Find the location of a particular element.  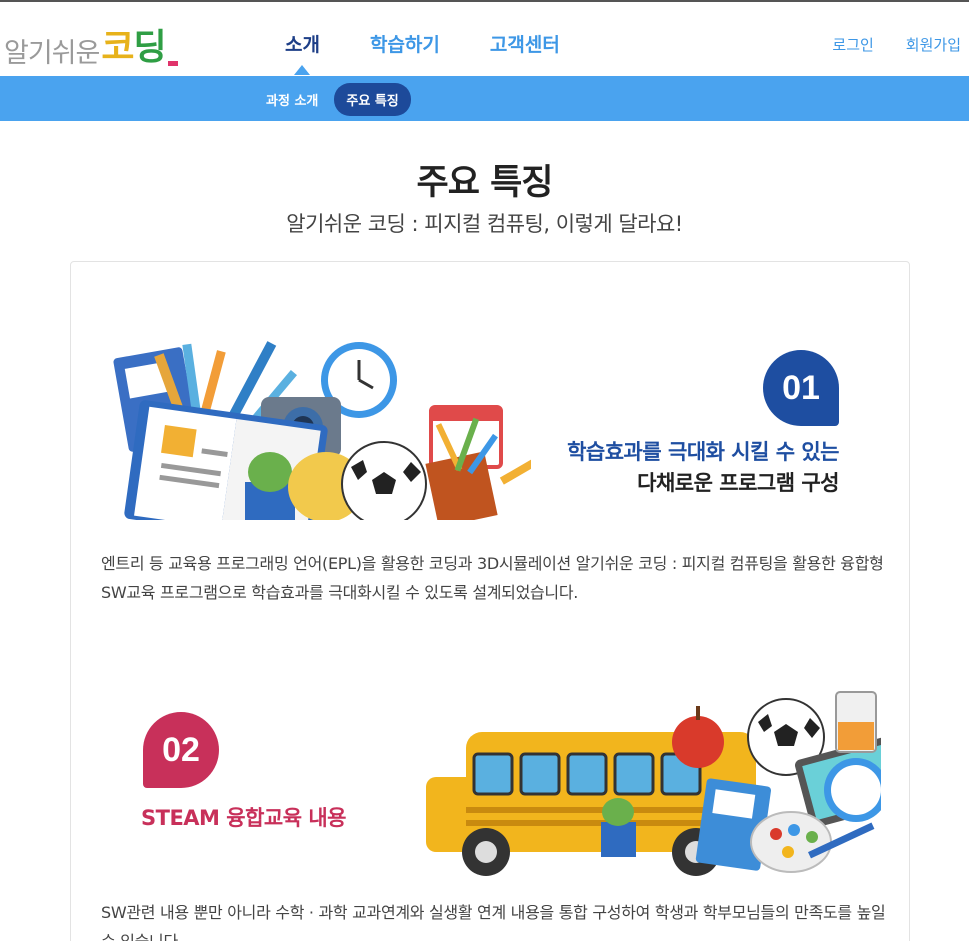

subnav-item-course-intro: 과정 소개 is located at coordinates (292, 99).